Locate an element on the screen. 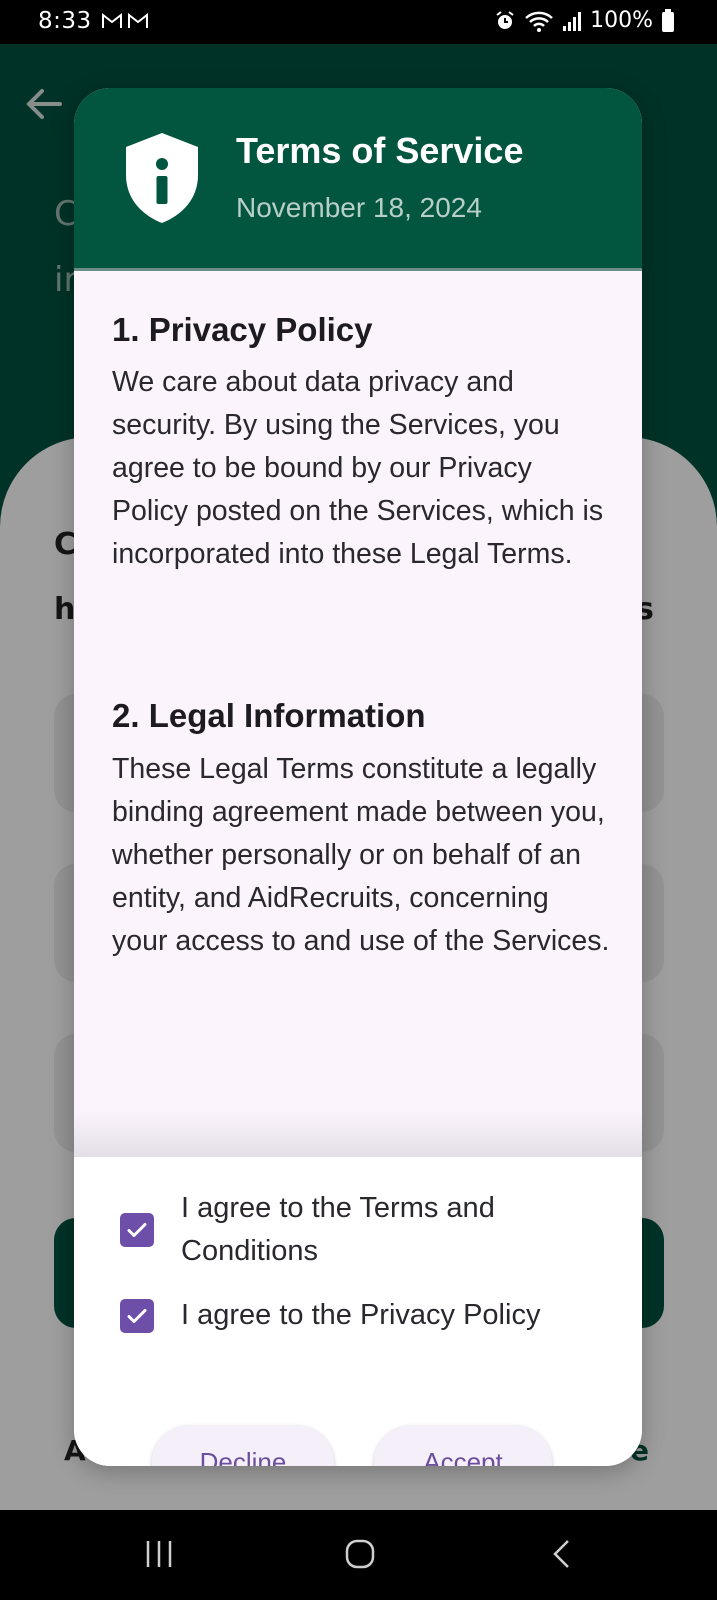 The image size is (717, 1600). terms-checkbox is located at coordinates (137, 1230).